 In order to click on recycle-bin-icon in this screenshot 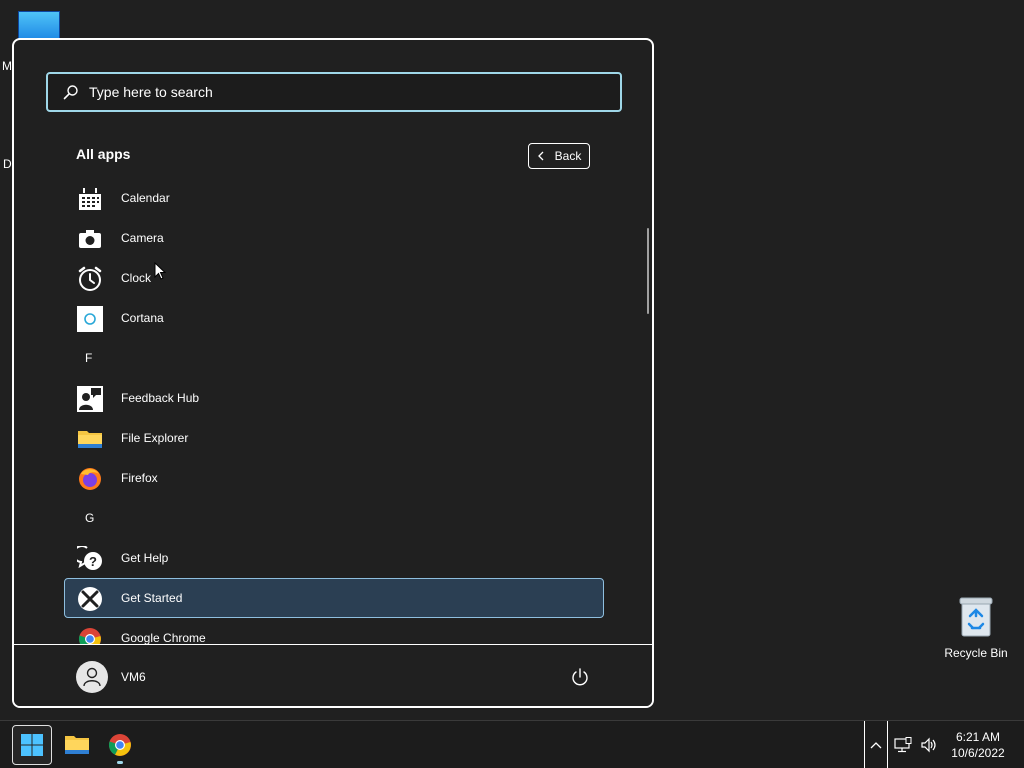, I will do `click(976, 616)`.